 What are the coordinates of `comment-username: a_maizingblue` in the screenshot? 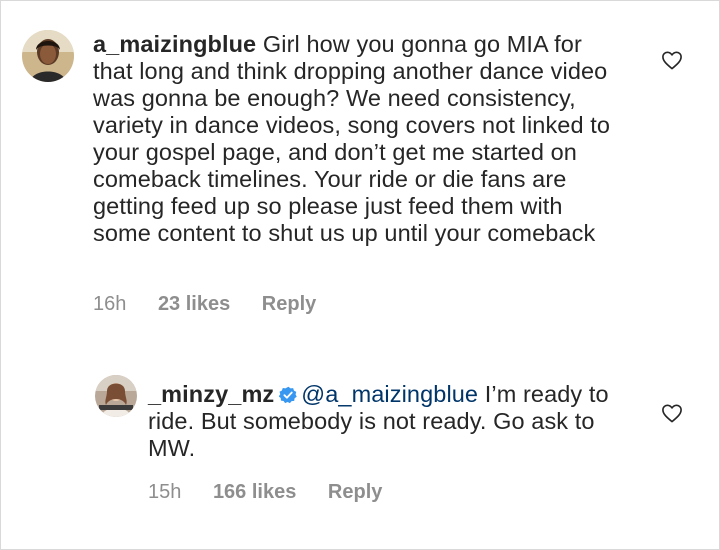 It's located at (174, 44).